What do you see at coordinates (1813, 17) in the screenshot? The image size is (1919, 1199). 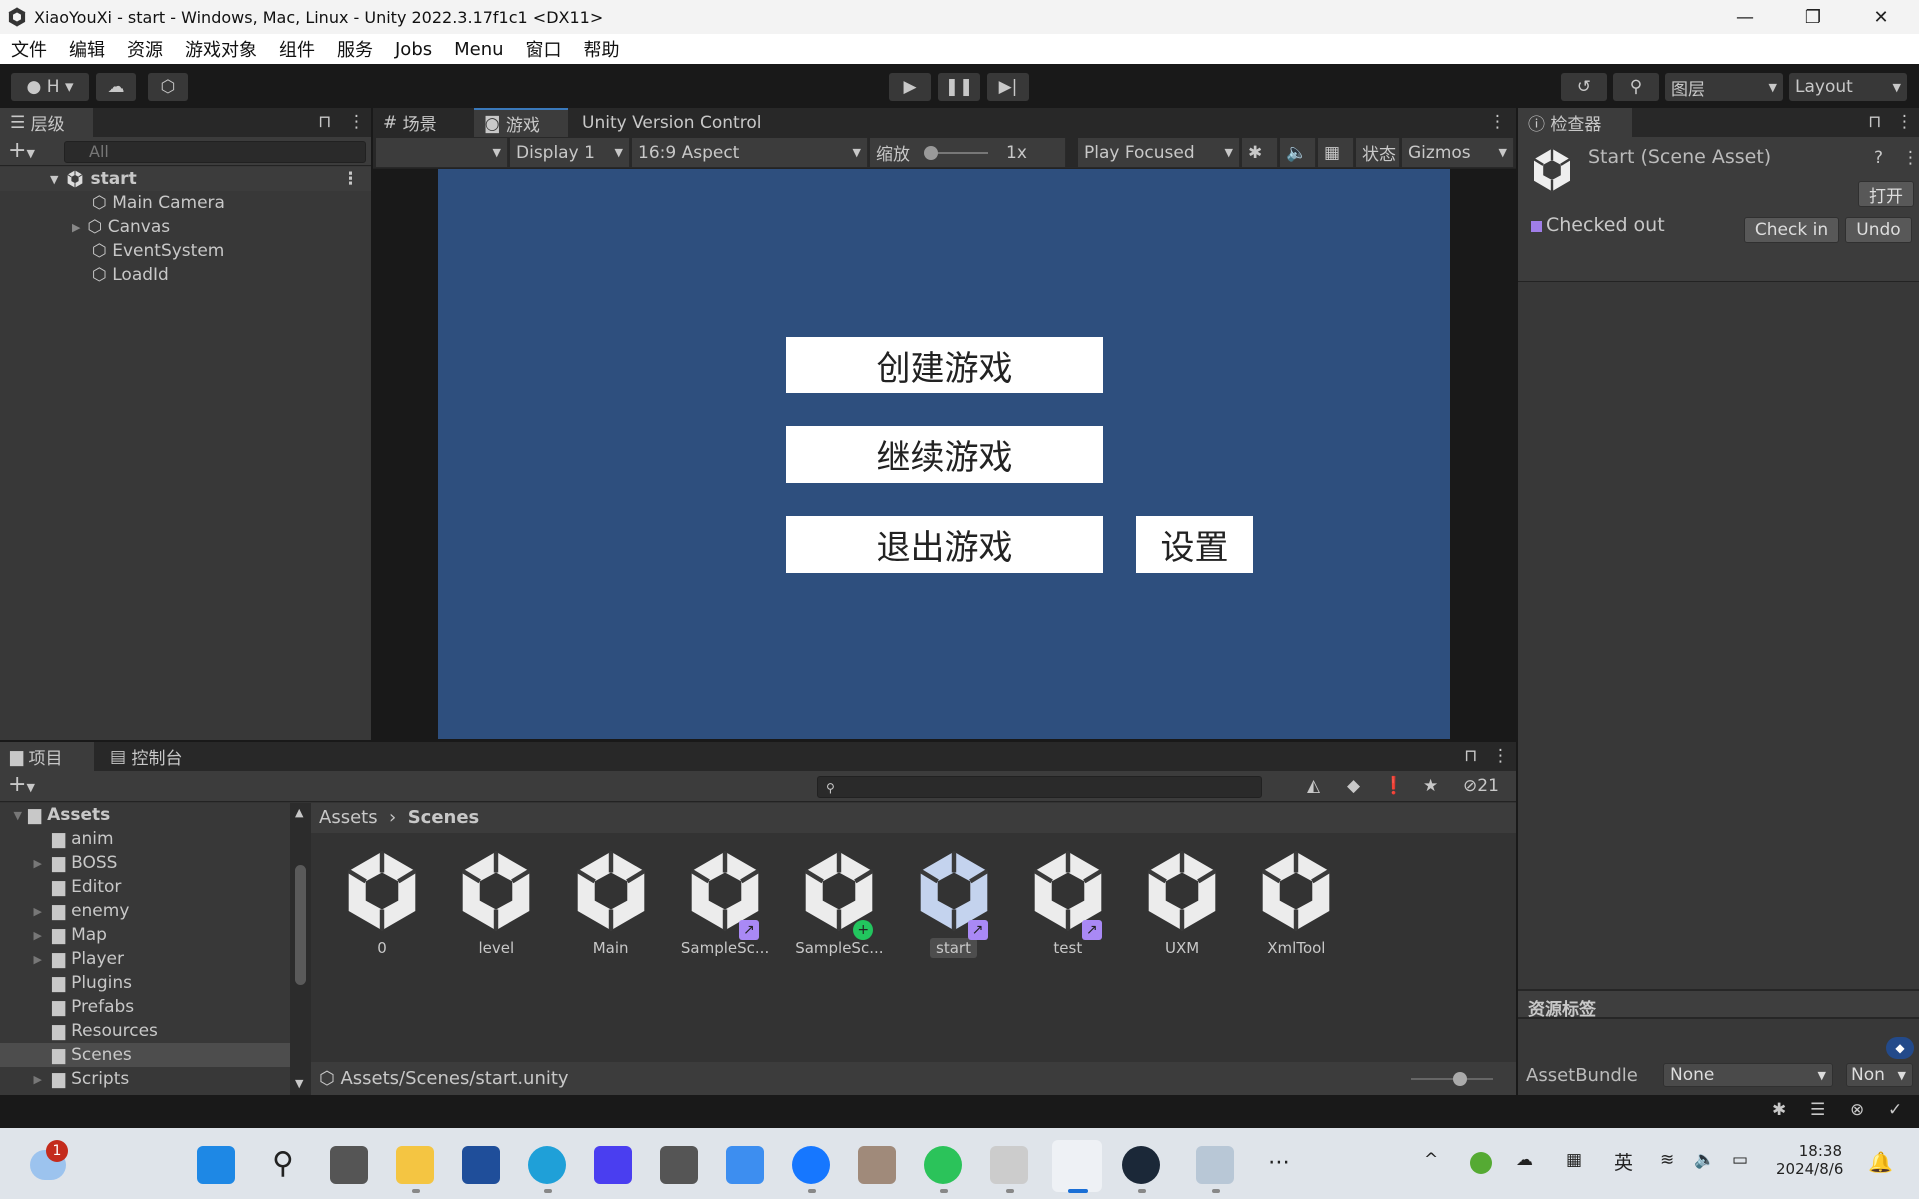 I see `maximize-button: ❐` at bounding box center [1813, 17].